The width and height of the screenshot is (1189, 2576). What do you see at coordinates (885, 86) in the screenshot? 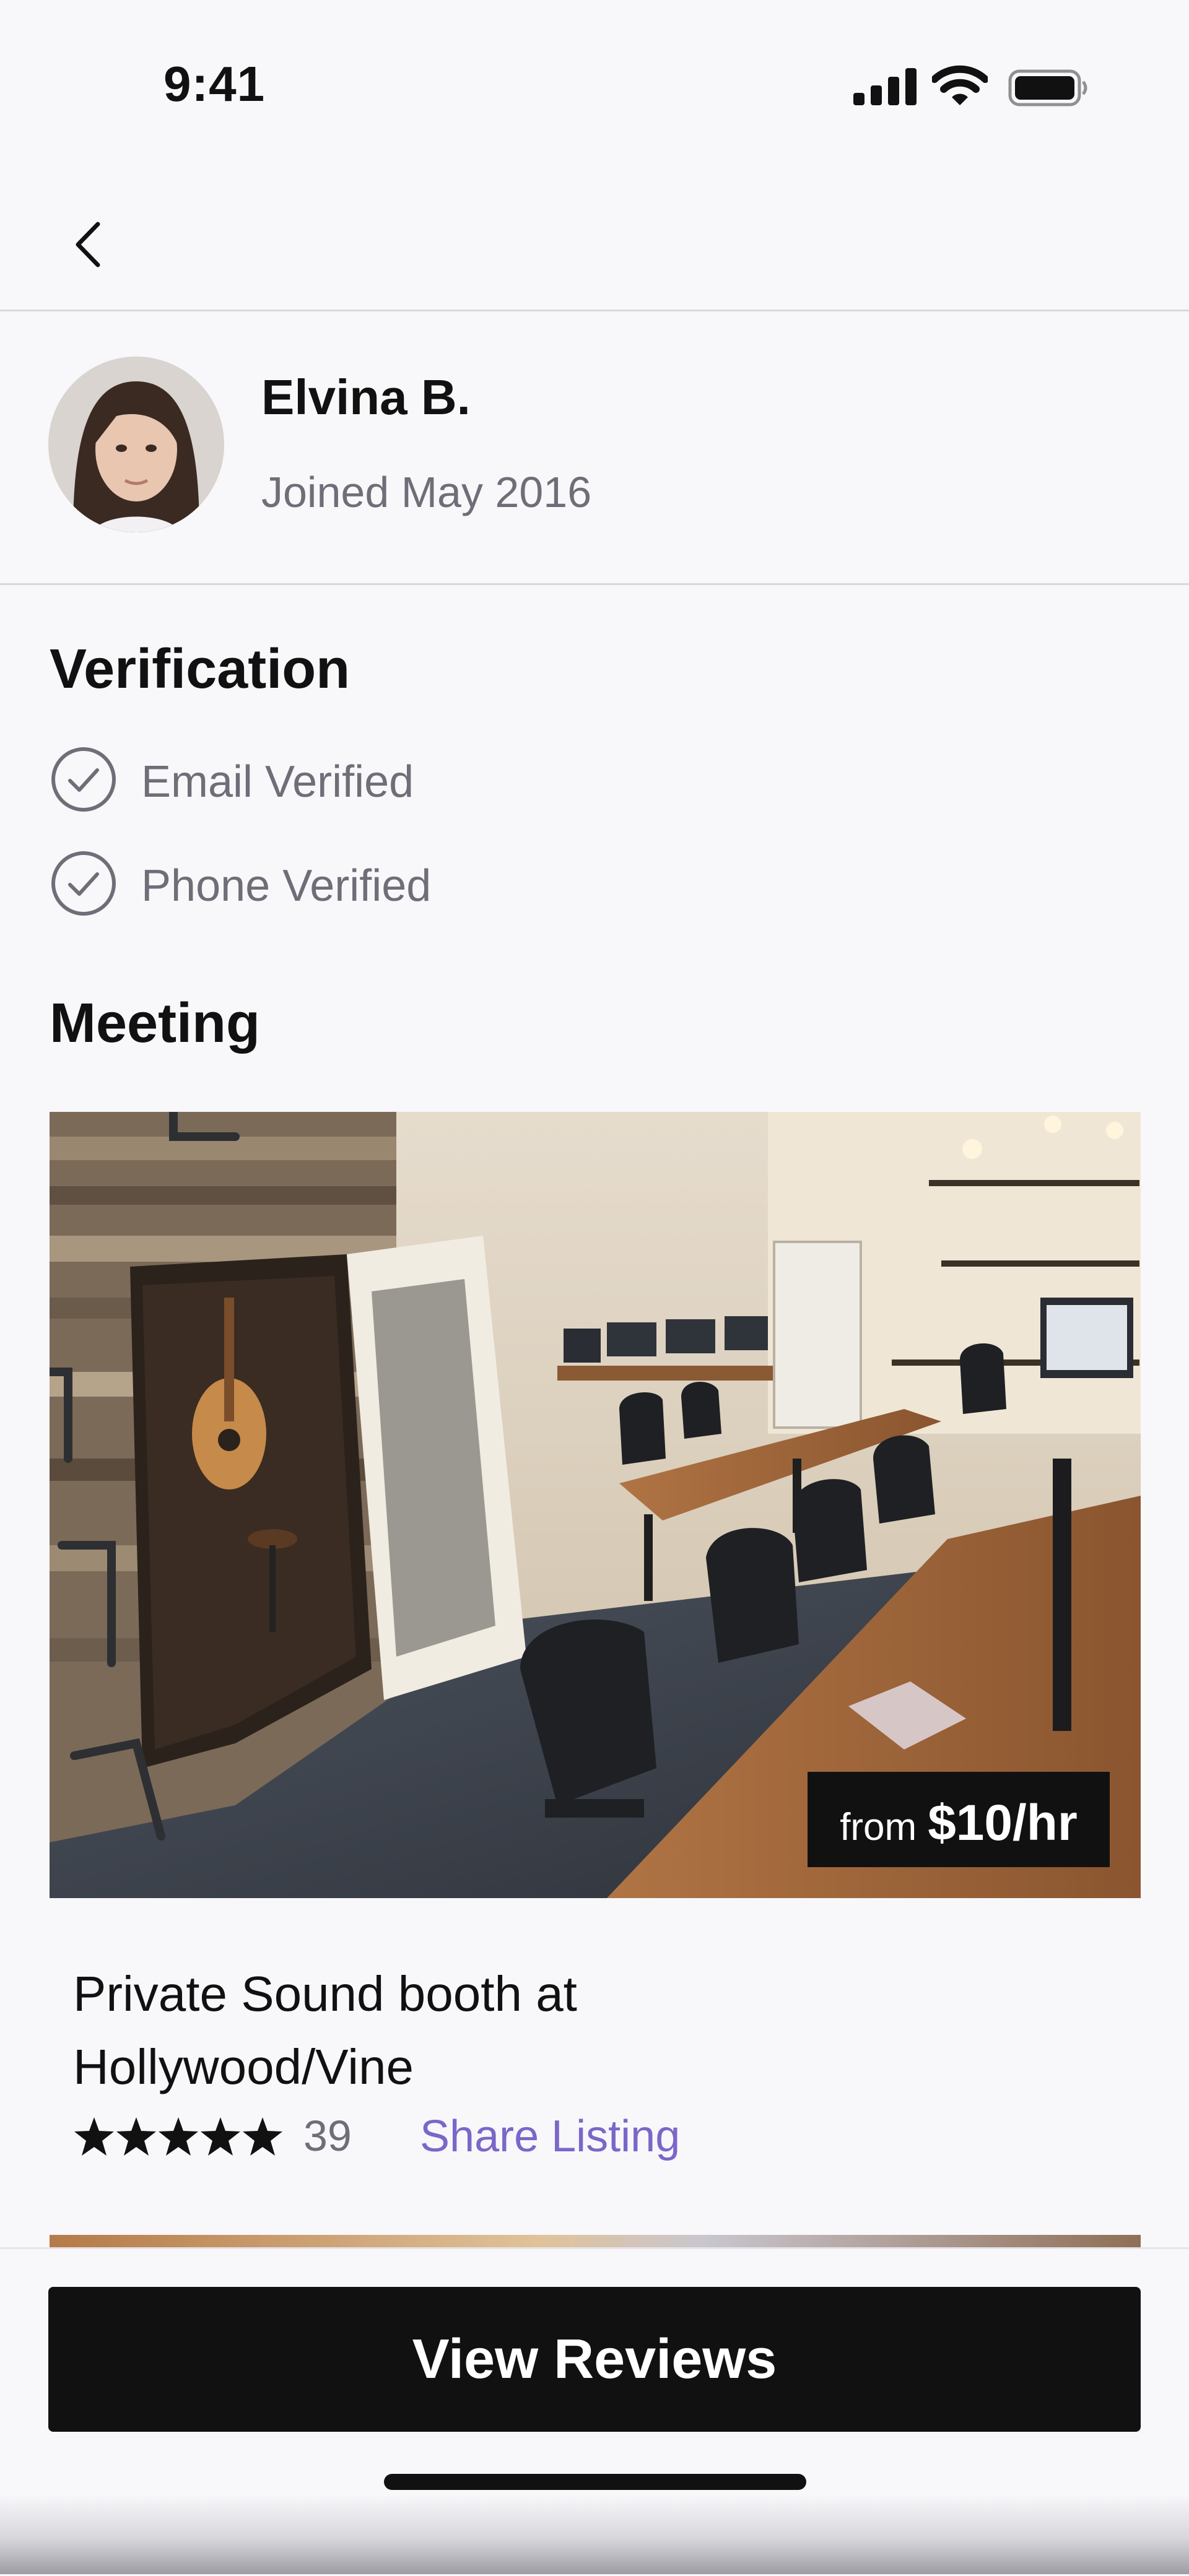
I see `cellular-signal-icon` at bounding box center [885, 86].